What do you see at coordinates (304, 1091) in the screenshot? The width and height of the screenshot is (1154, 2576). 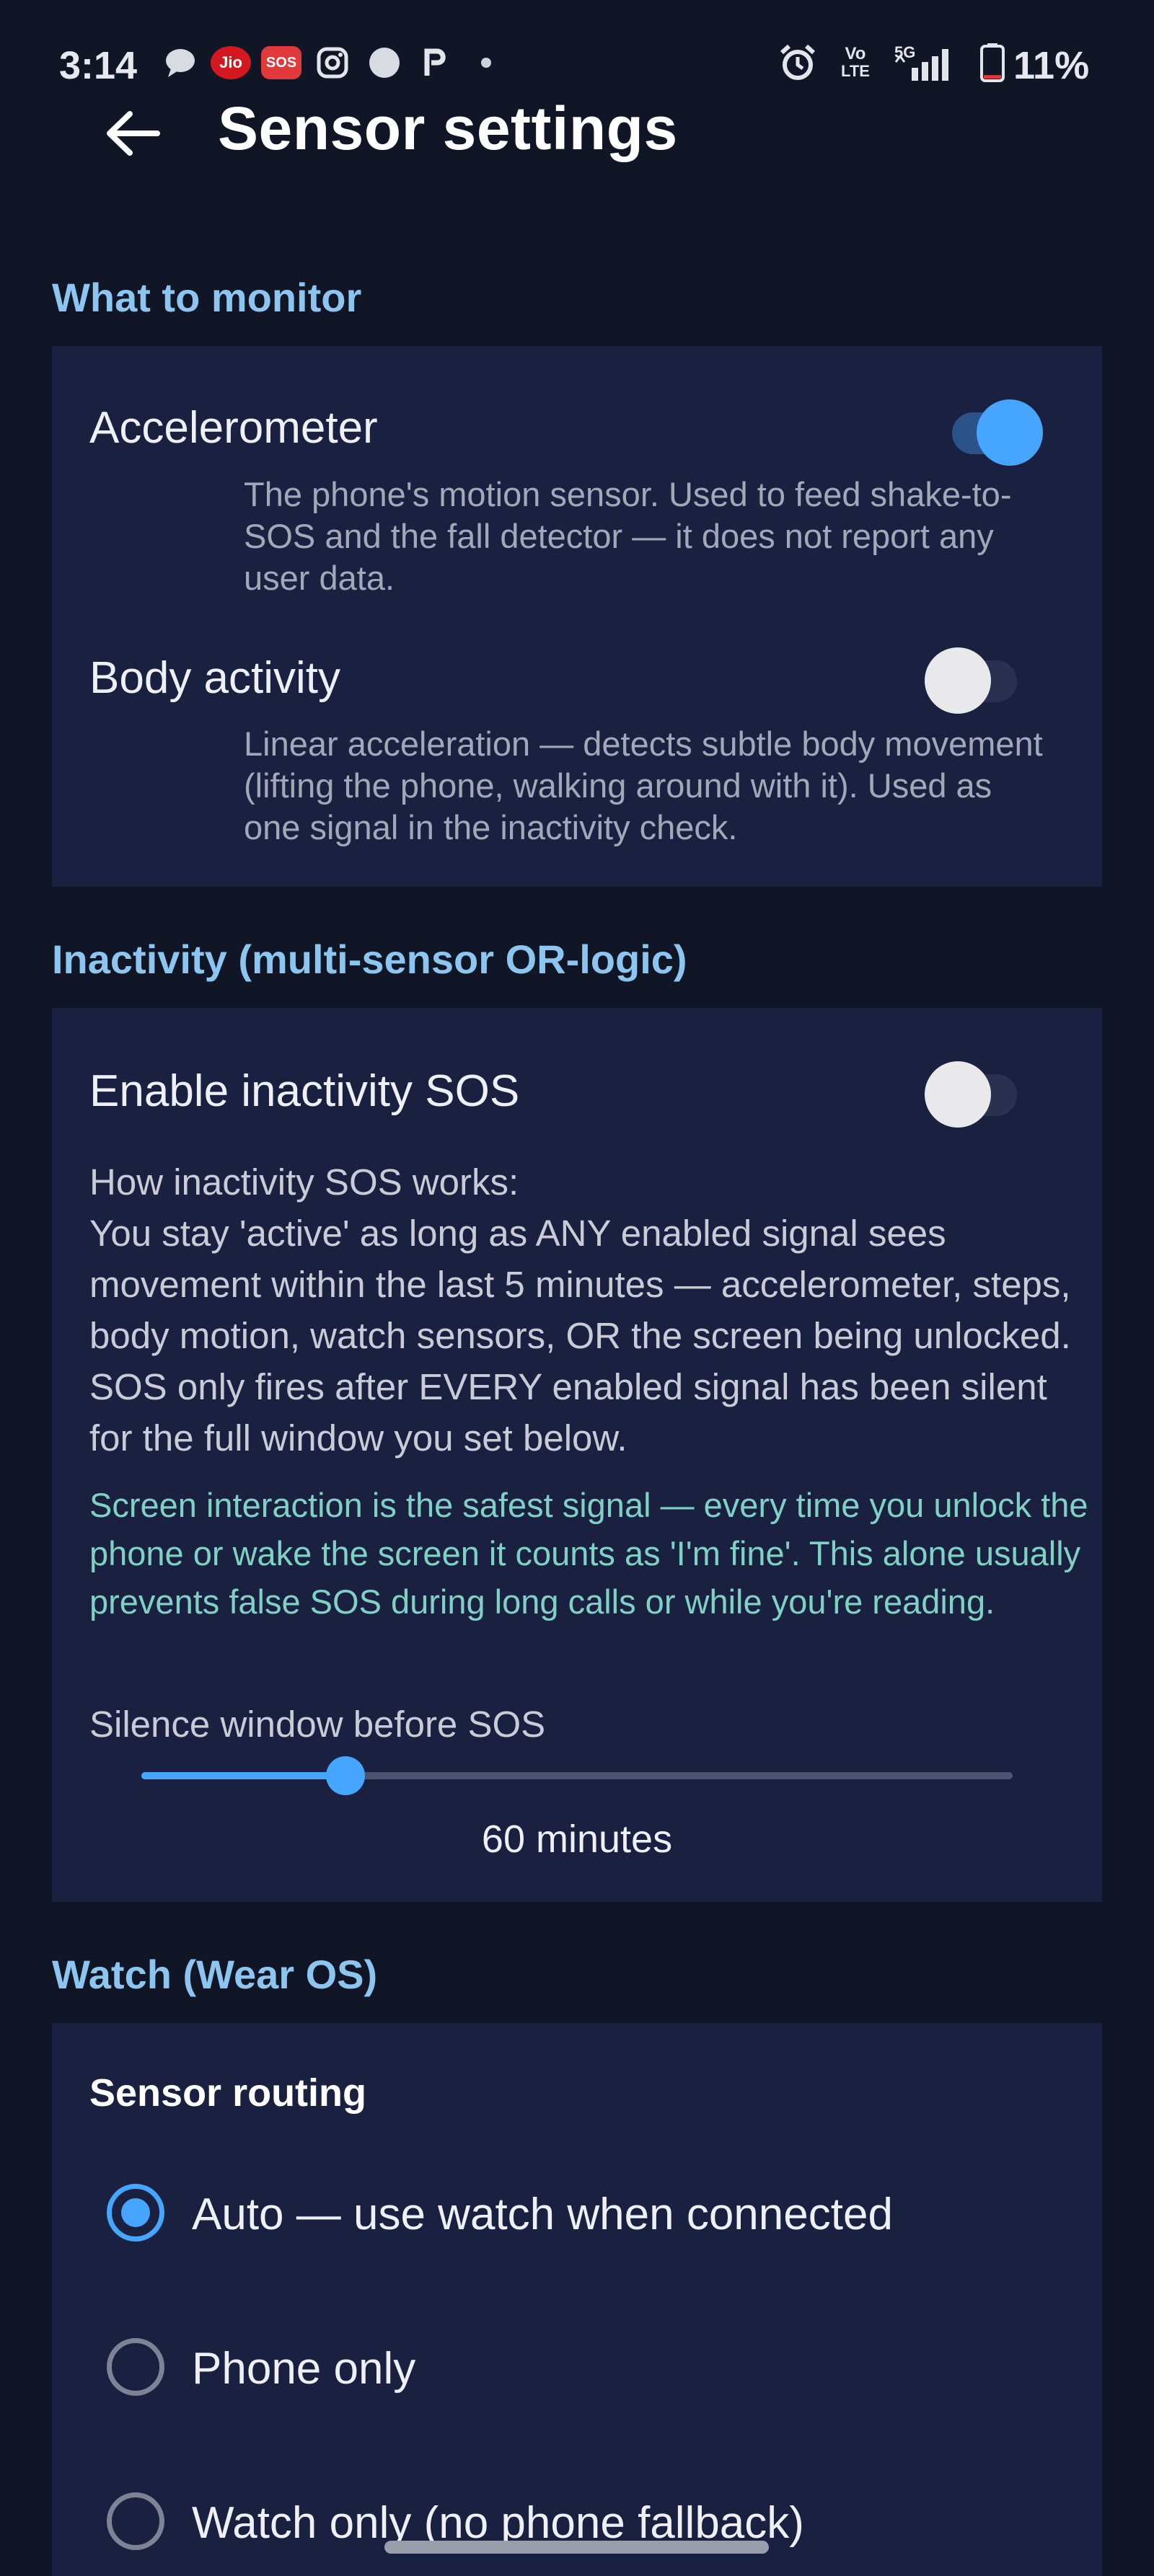 I see `inactivity-sos-label: Enable inactivity SOS` at bounding box center [304, 1091].